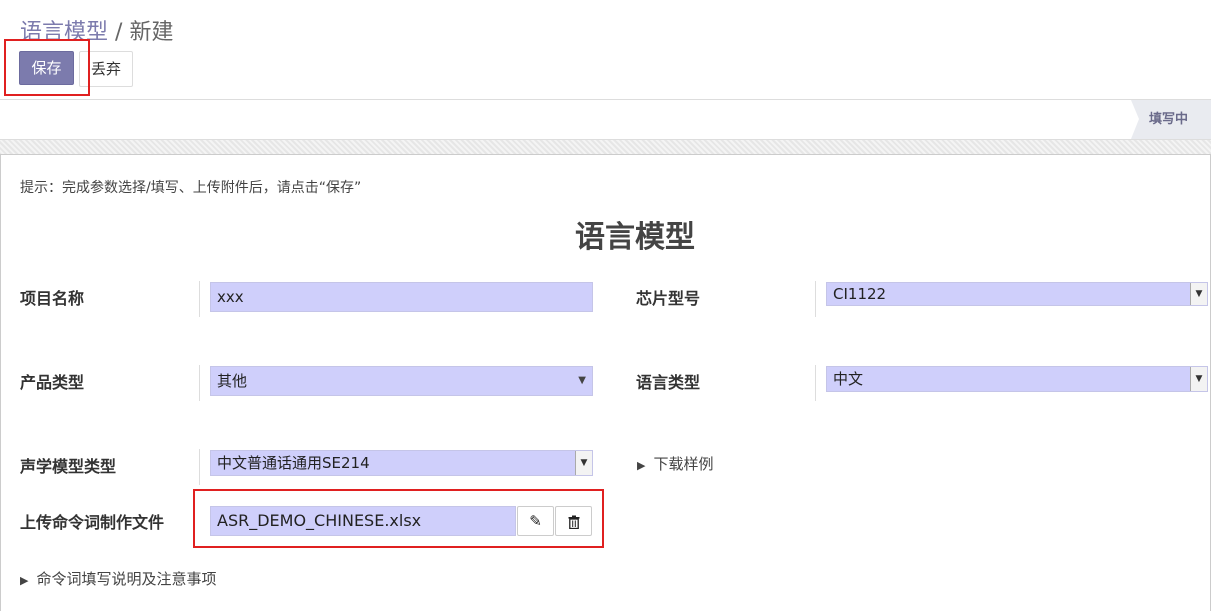 Image resolution: width=1211 pixels, height=611 pixels. Describe the element at coordinates (52, 298) in the screenshot. I see `project-name-label: 项目名称` at that location.